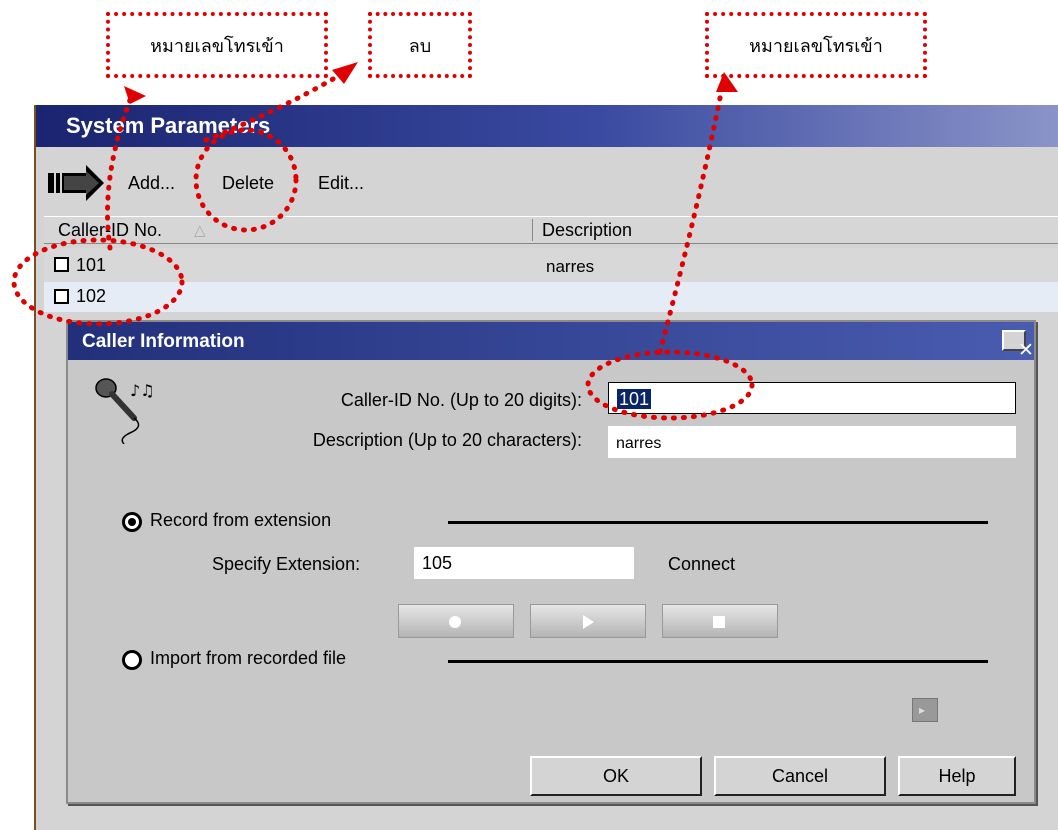 This screenshot has width=1058, height=830. Describe the element at coordinates (98, 282) in the screenshot. I see `rows-highlight-circle` at that location.